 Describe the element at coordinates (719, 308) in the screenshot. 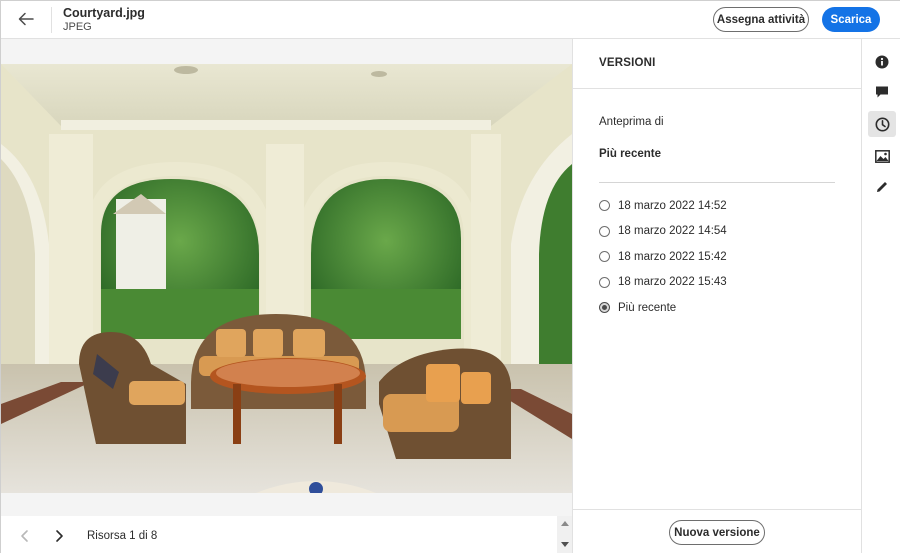

I see `version-option-latest: Più recente` at that location.